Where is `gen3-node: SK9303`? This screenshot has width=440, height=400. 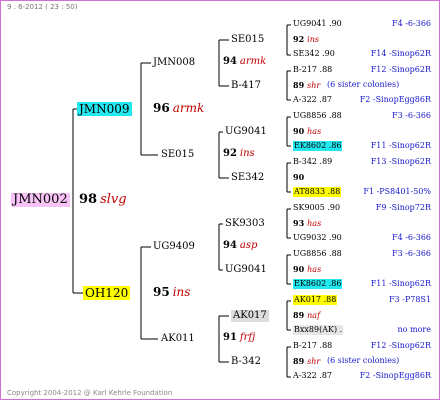 gen3-node: SK9303 is located at coordinates (245, 224).